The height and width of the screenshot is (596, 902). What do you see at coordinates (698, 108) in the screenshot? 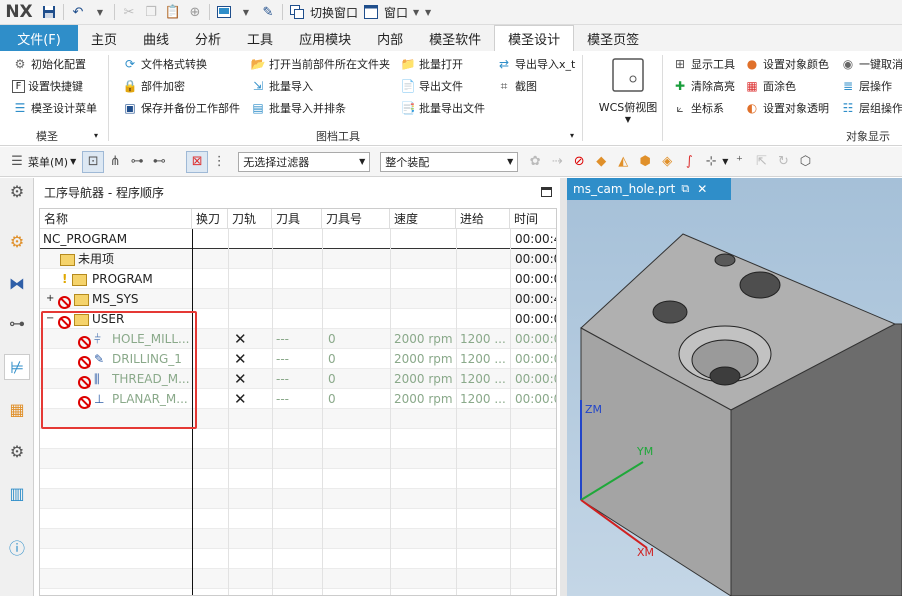
I see `coordinate-system-button: ⟀ 坐标系` at bounding box center [698, 108].